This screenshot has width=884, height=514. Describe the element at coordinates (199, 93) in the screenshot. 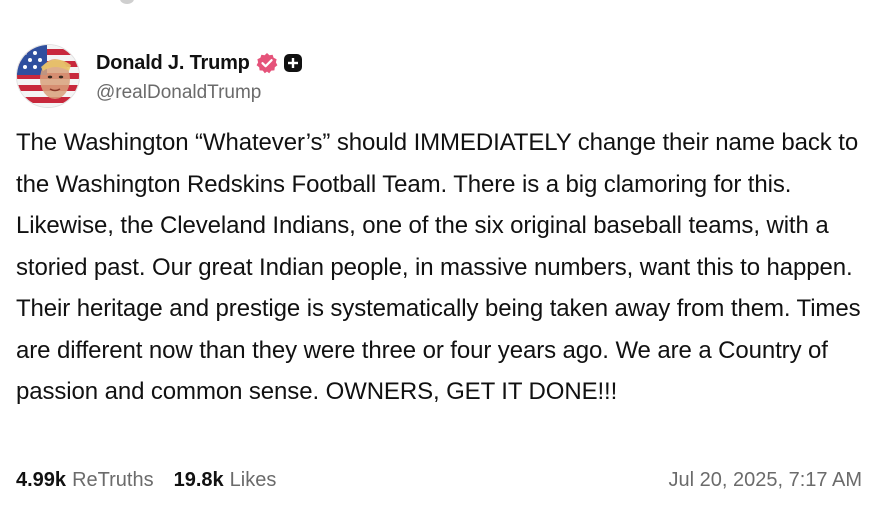

I see `author-handle: @realDonaldTrump` at that location.